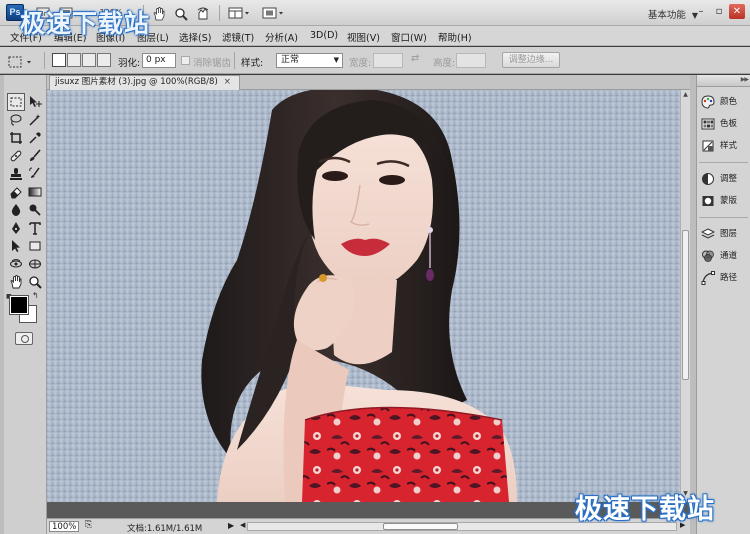  Describe the element at coordinates (16, 174) in the screenshot. I see `clone-stamp-tool` at that location.